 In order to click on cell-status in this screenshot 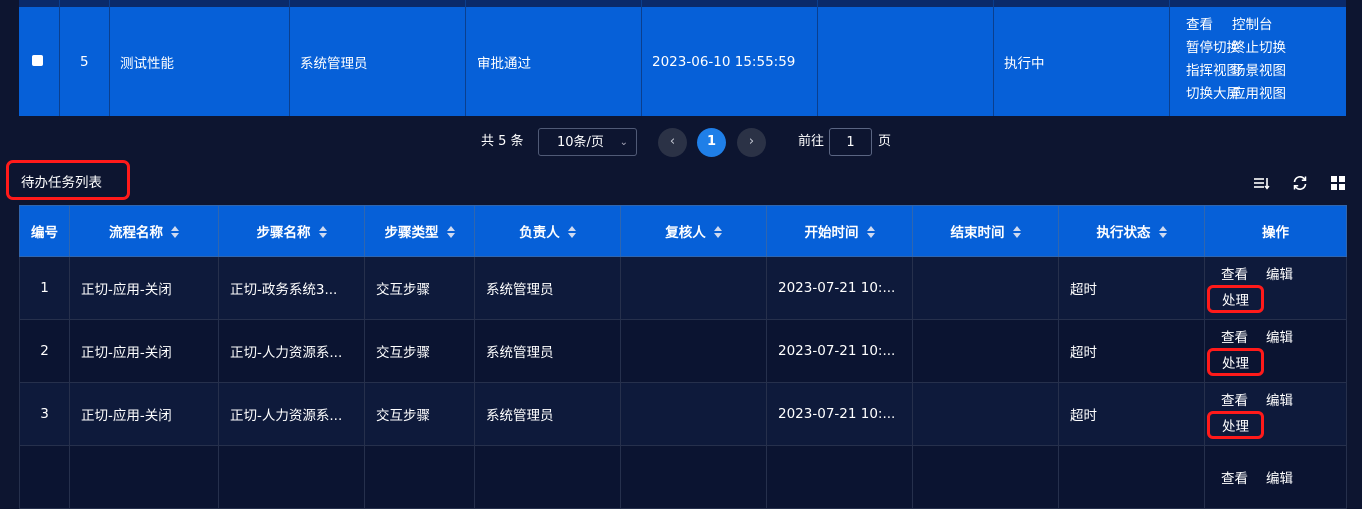, I will do `click(1131, 477)`.